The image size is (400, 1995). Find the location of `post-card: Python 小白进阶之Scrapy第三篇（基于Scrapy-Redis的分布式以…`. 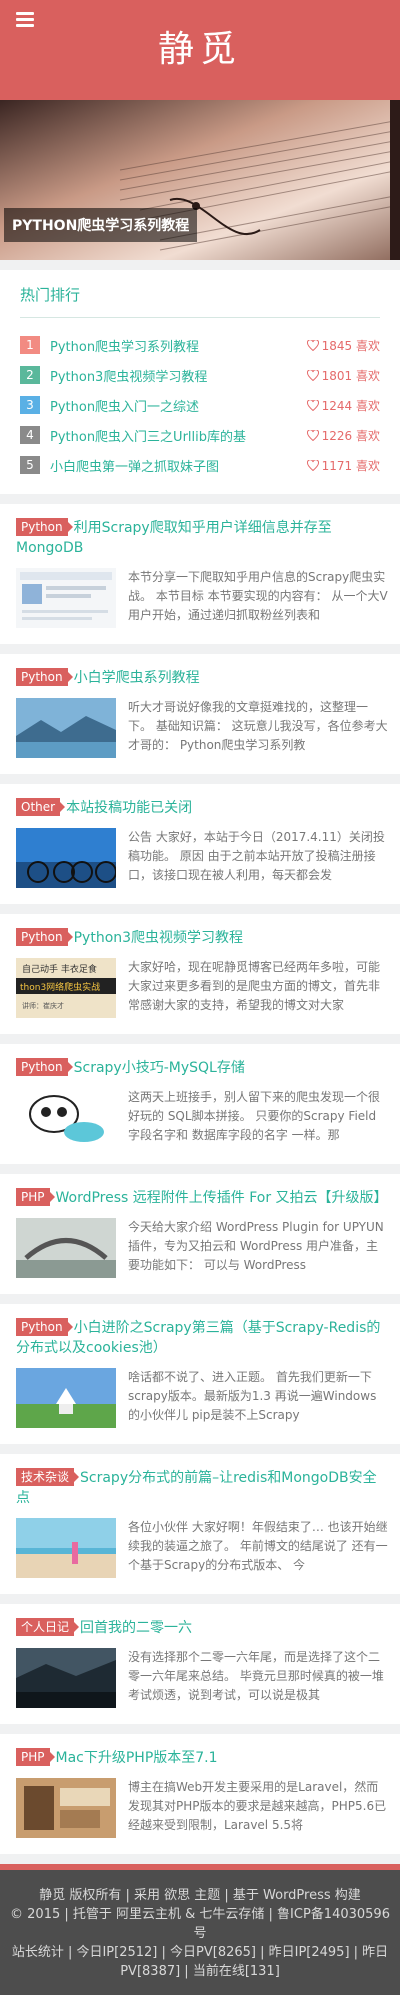

post-card: Python 小白进阶之Scrapy第三篇（基于Scrapy-Redis的分布式以… is located at coordinates (200, 1374).